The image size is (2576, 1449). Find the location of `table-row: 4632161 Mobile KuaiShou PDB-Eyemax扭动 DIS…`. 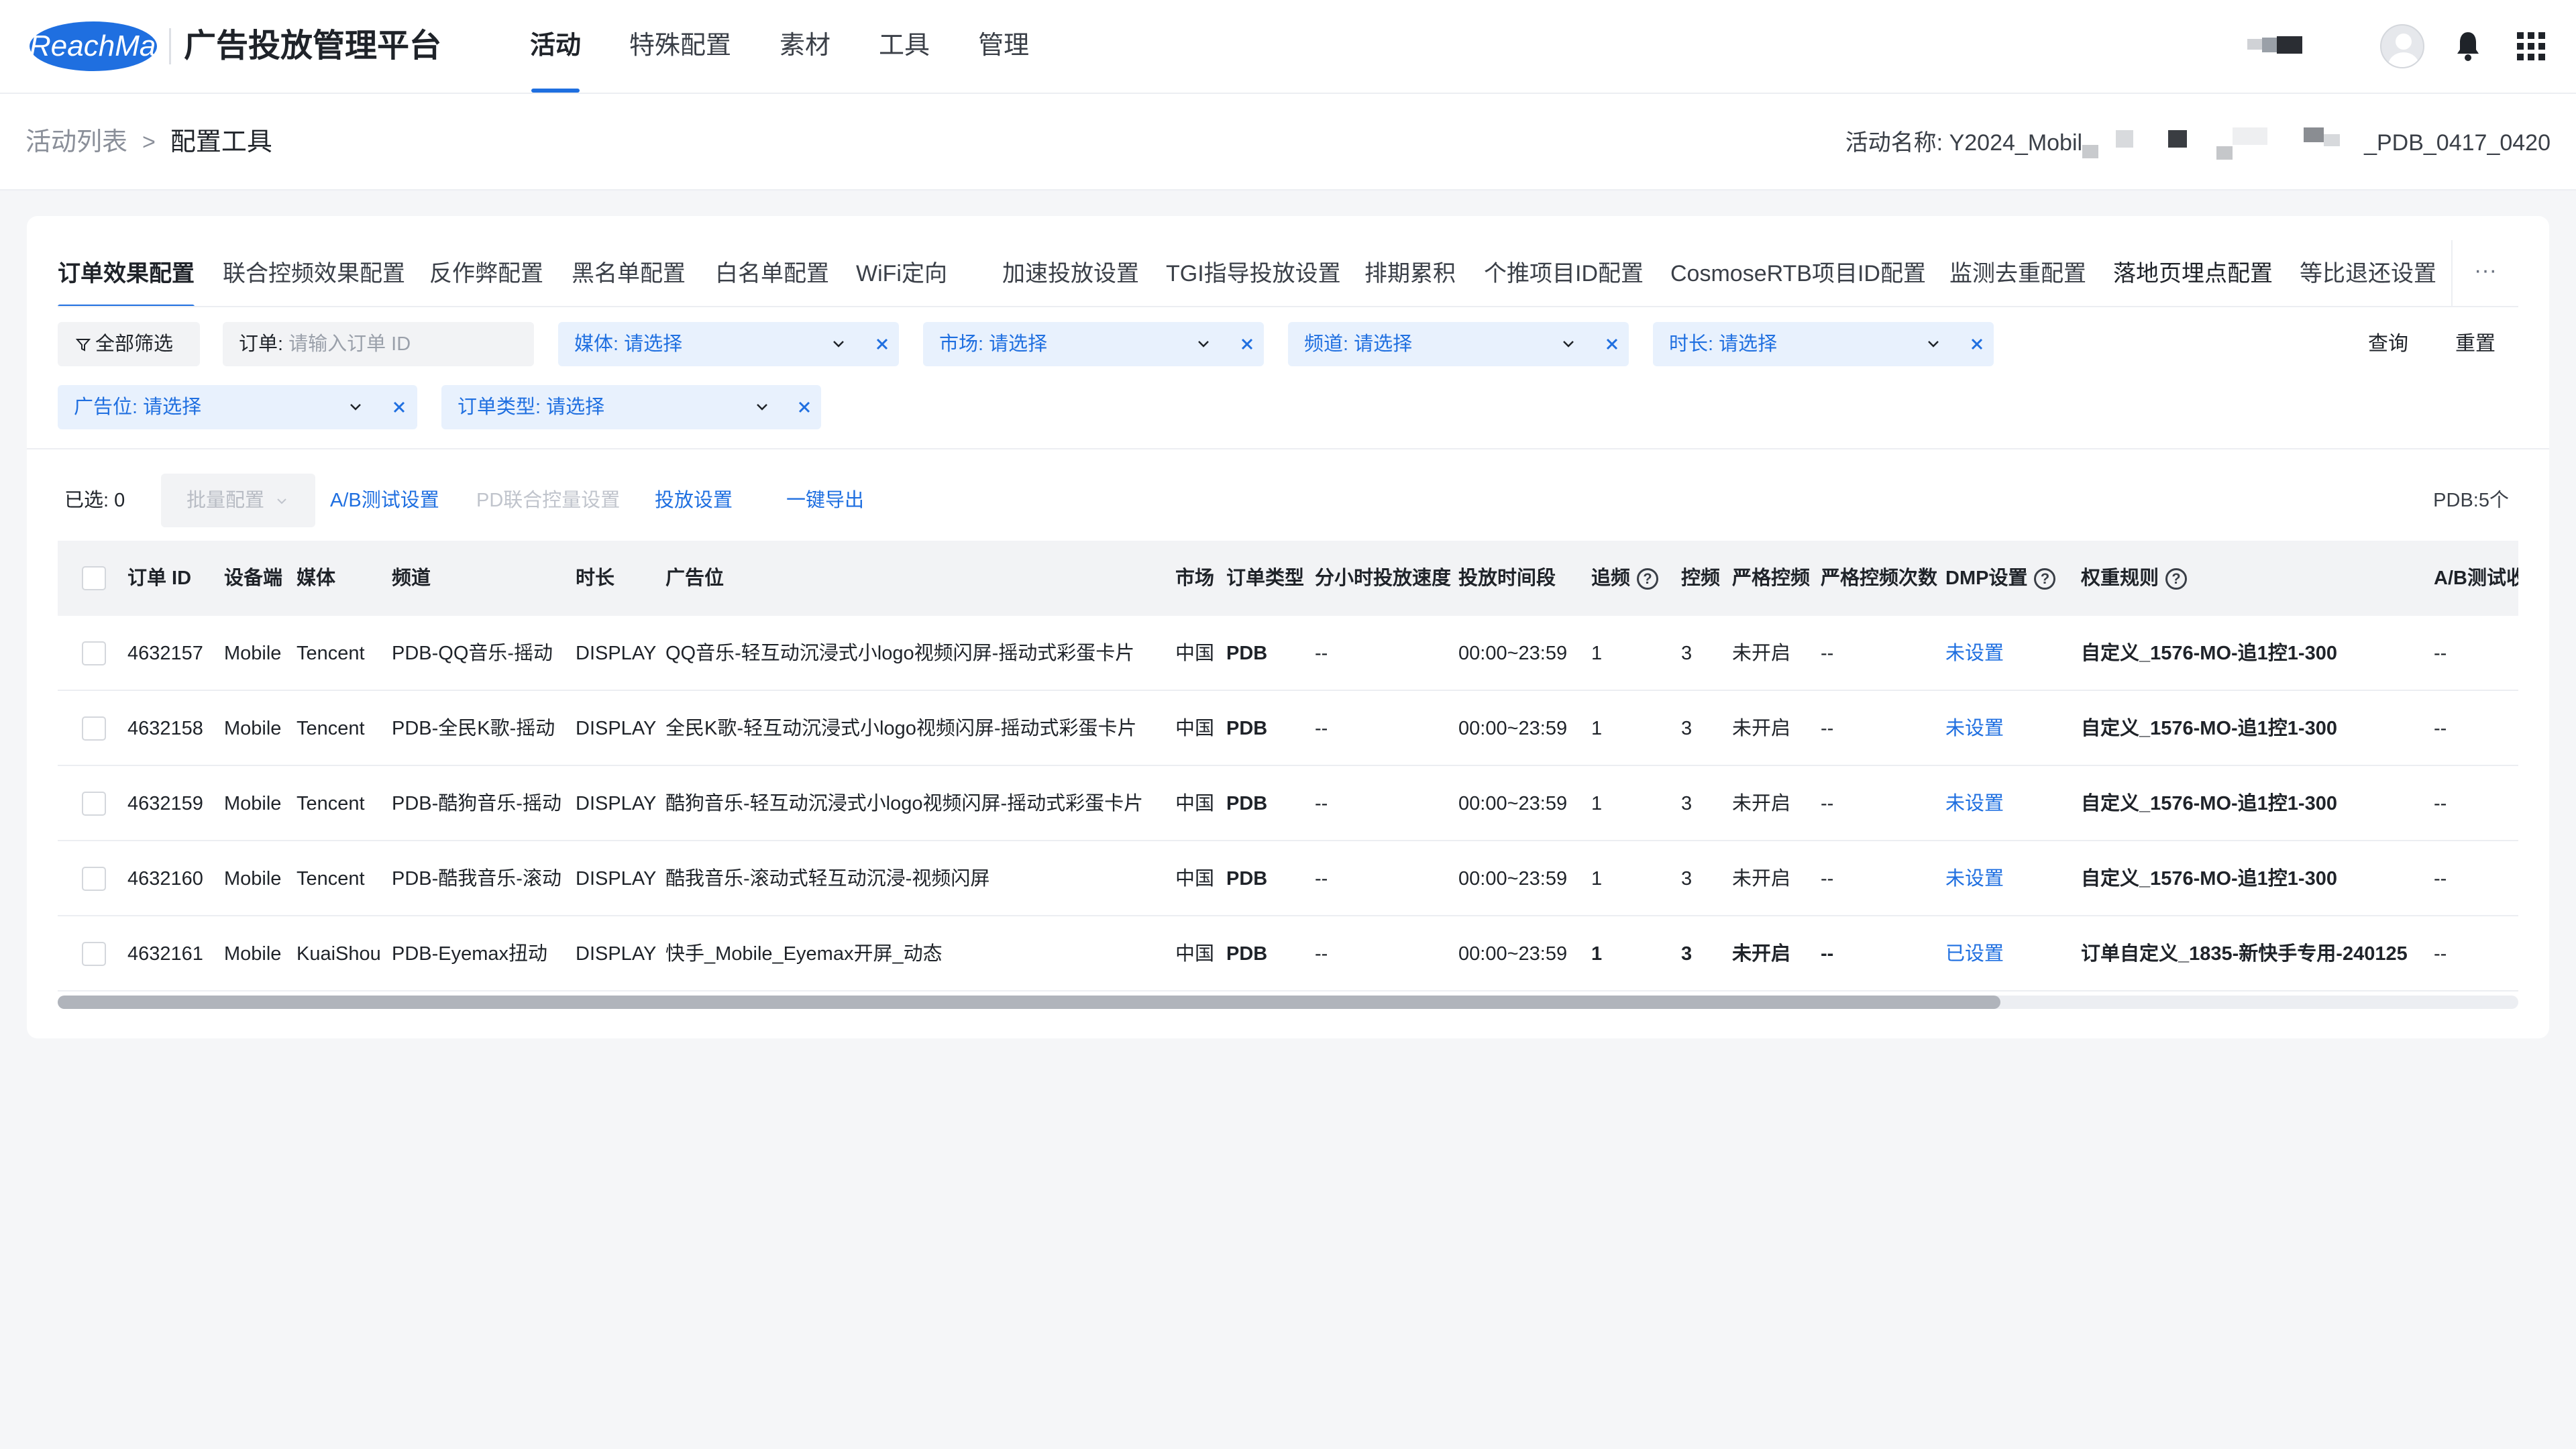

table-row: 4632161 Mobile KuaiShou PDB-Eyemax扭动 DIS… is located at coordinates (1288, 953).